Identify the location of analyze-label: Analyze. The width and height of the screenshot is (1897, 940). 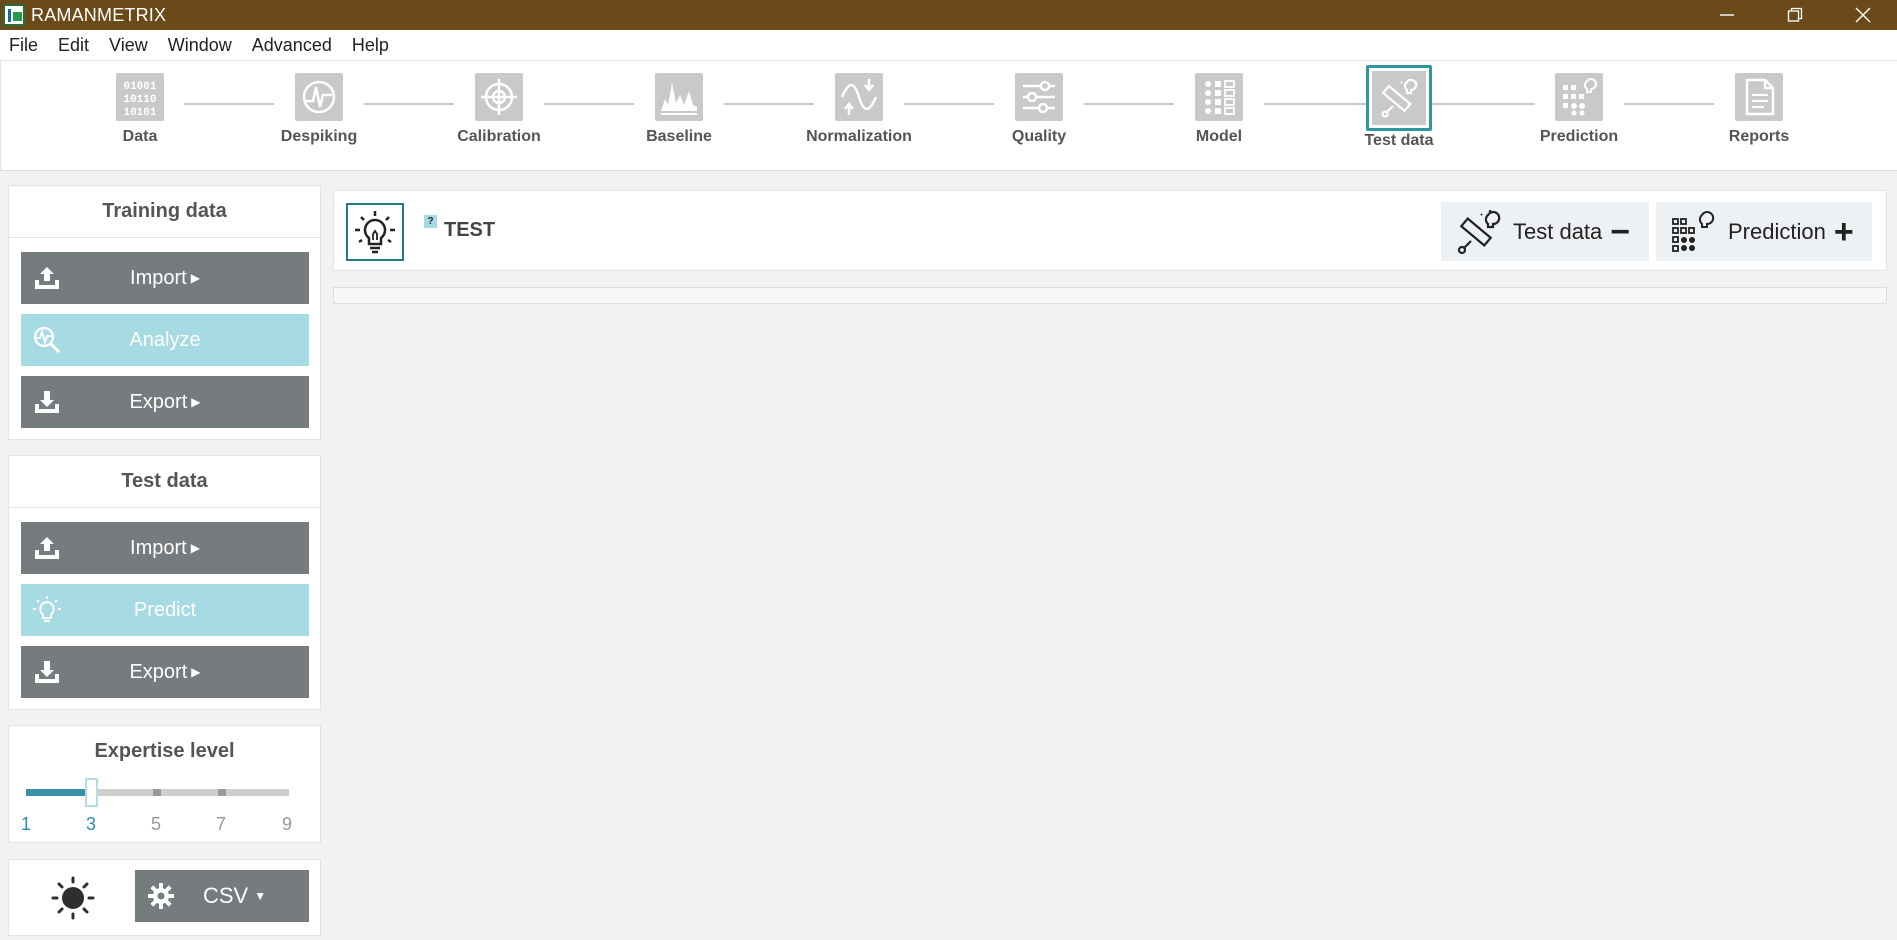
(165, 339).